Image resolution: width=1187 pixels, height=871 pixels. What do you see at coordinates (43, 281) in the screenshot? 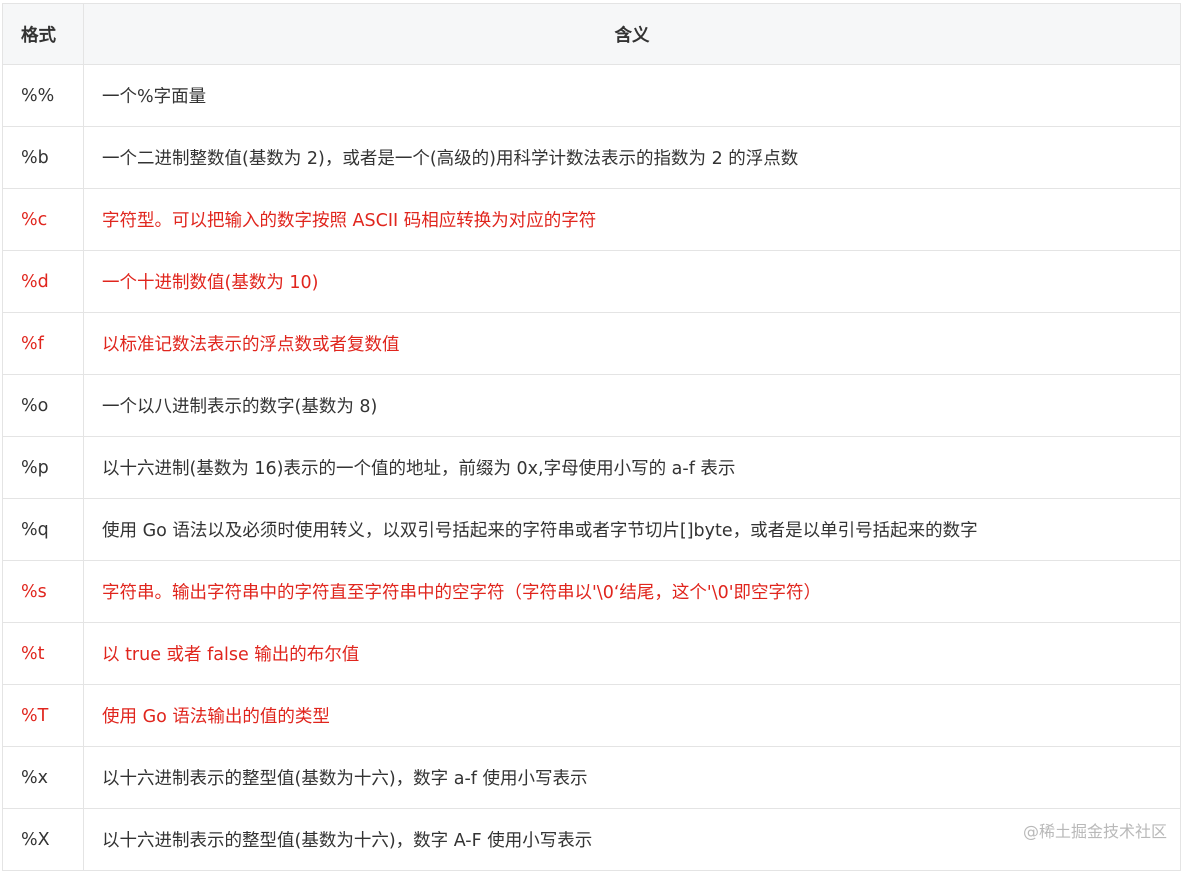
I see `format-cell: %d` at bounding box center [43, 281].